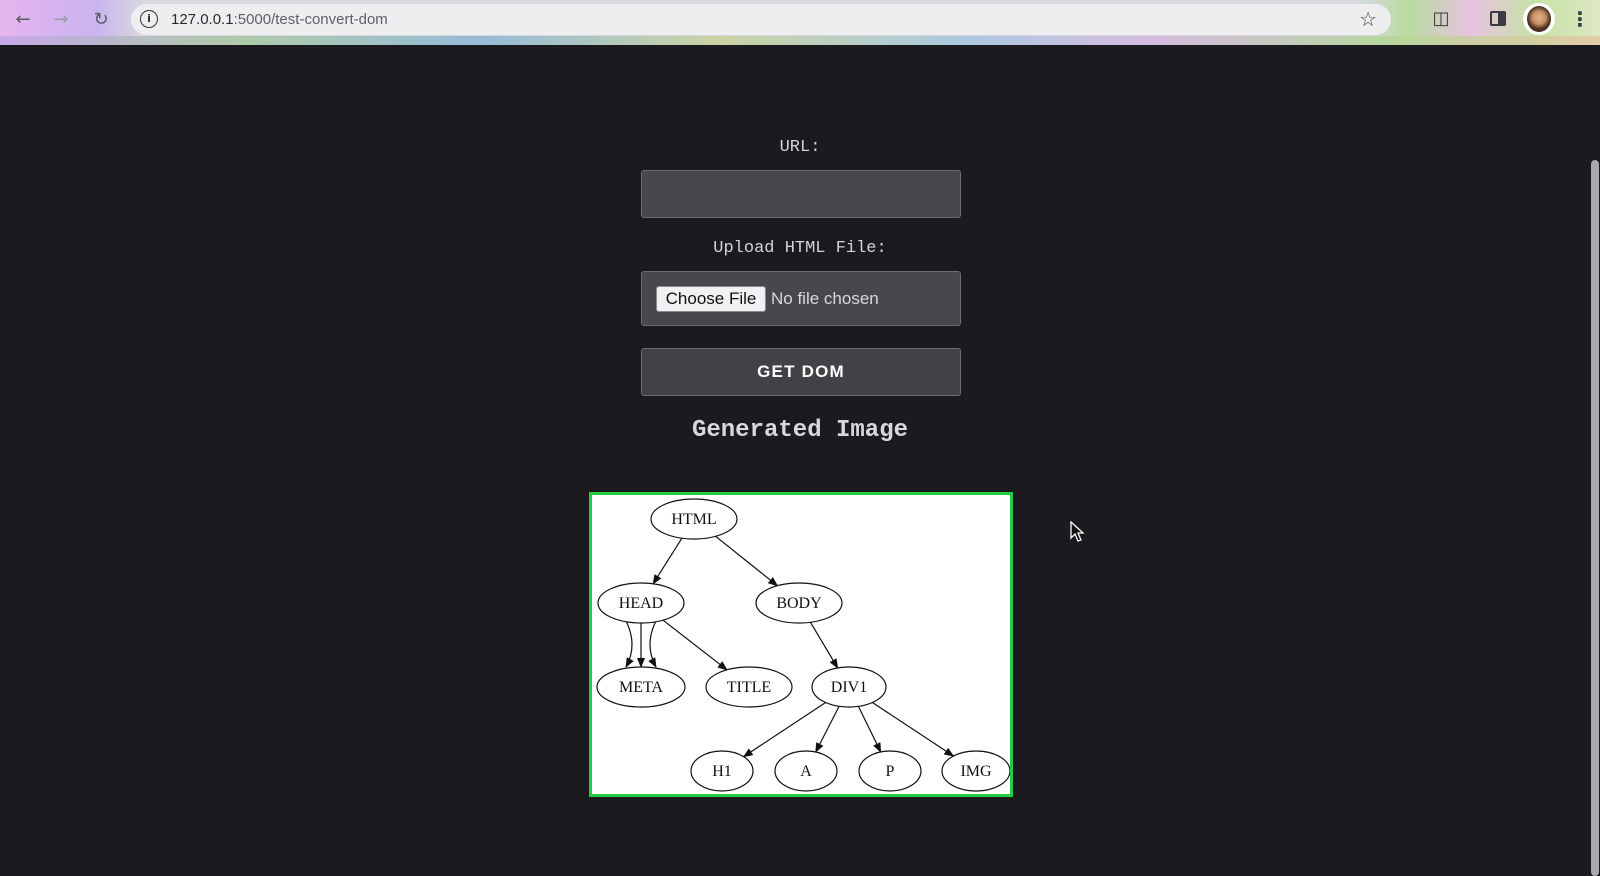  I want to click on tree-node-p: P, so click(890, 771).